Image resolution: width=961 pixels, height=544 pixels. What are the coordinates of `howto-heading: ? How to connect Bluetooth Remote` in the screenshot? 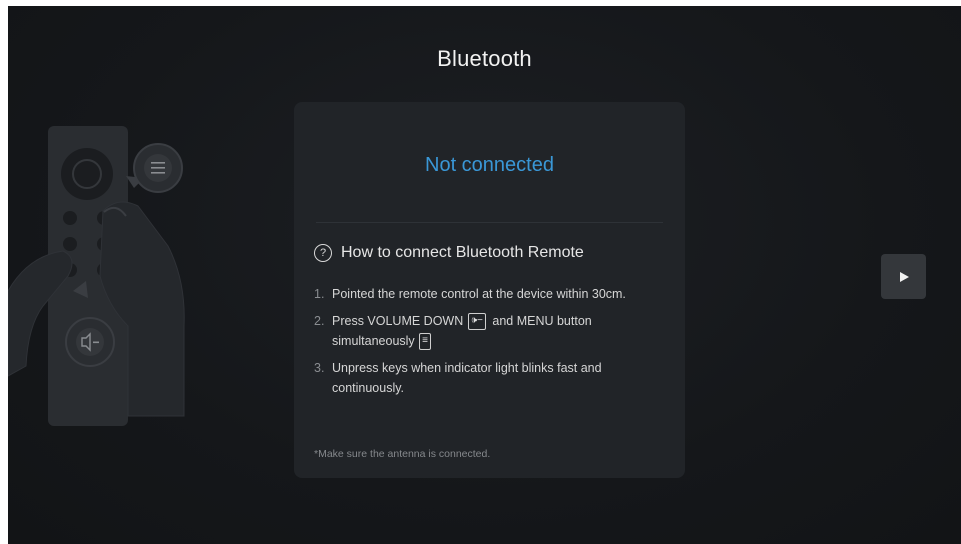 It's located at (449, 253).